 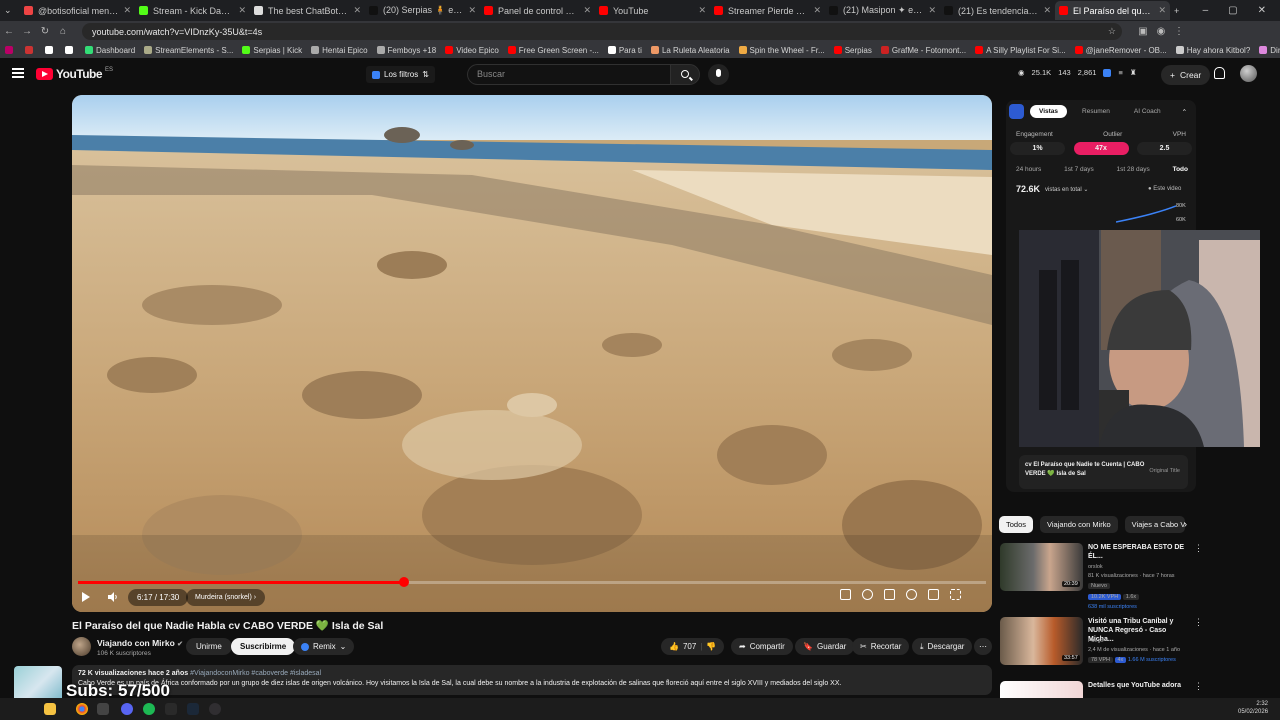 I want to click on autoplay-toggle-icon, so click(x=867, y=594).